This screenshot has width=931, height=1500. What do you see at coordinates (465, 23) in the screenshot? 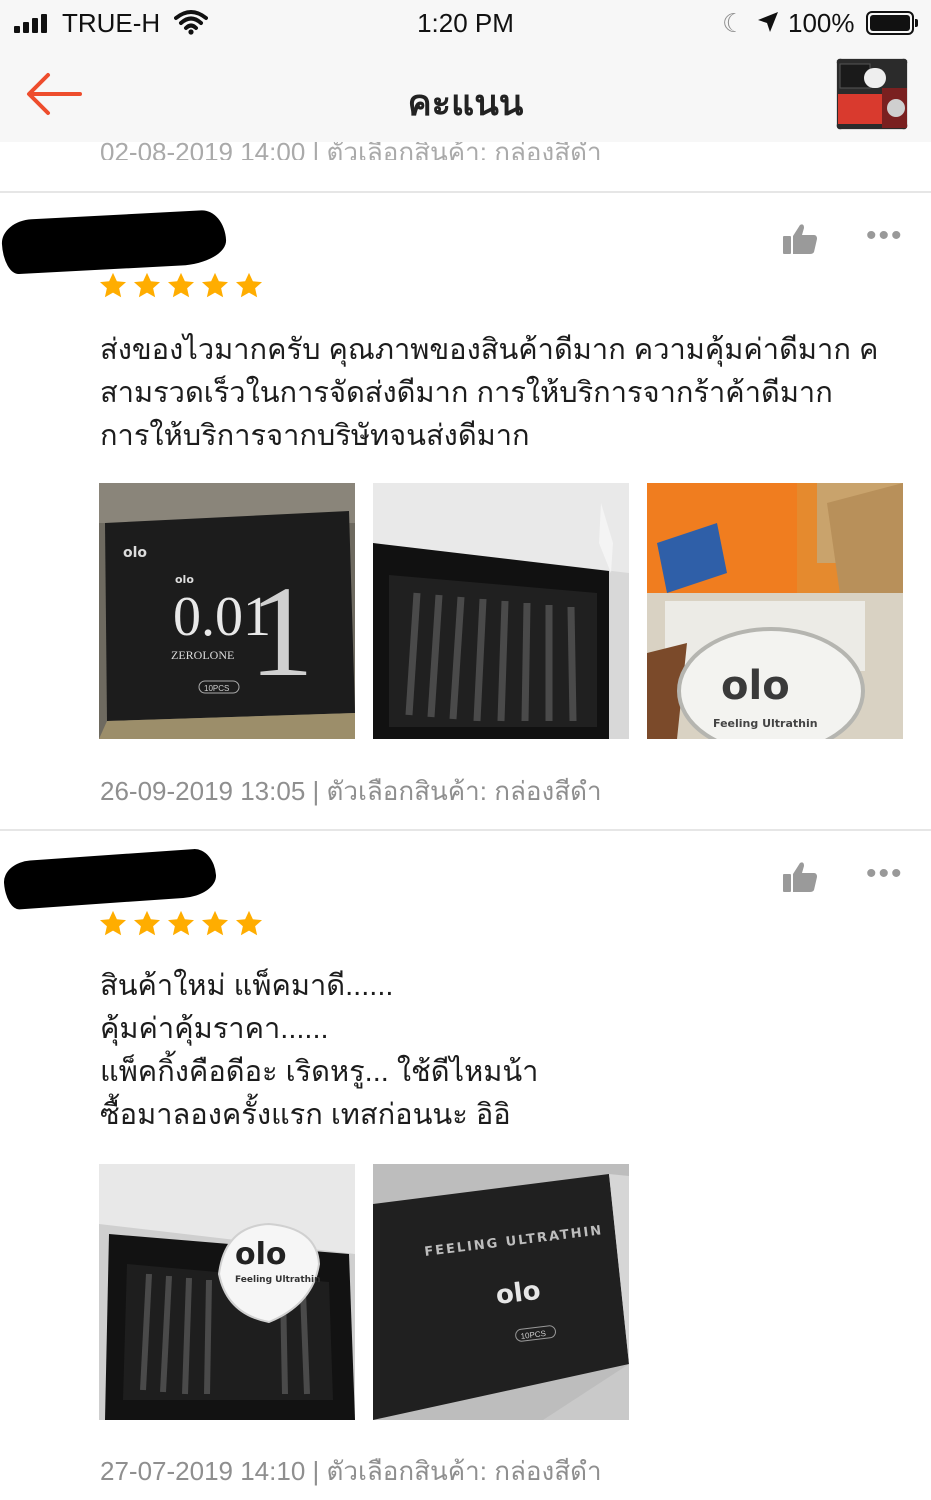
I see `status-bar: TRUE-H 1:20 PM ☾ 100%` at bounding box center [465, 23].